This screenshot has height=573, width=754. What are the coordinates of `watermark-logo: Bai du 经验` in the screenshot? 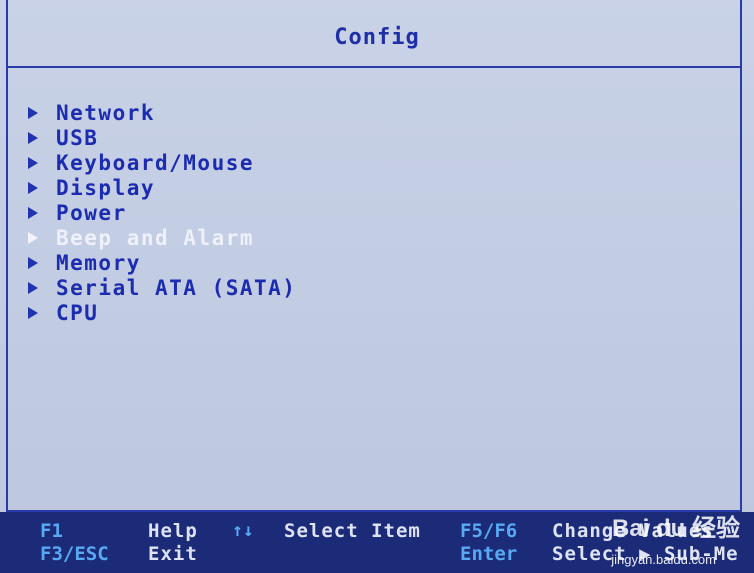 It's located at (675, 528).